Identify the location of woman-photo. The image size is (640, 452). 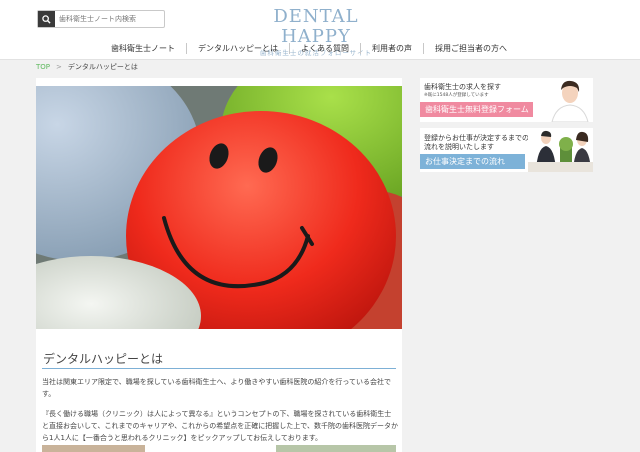
(569, 100).